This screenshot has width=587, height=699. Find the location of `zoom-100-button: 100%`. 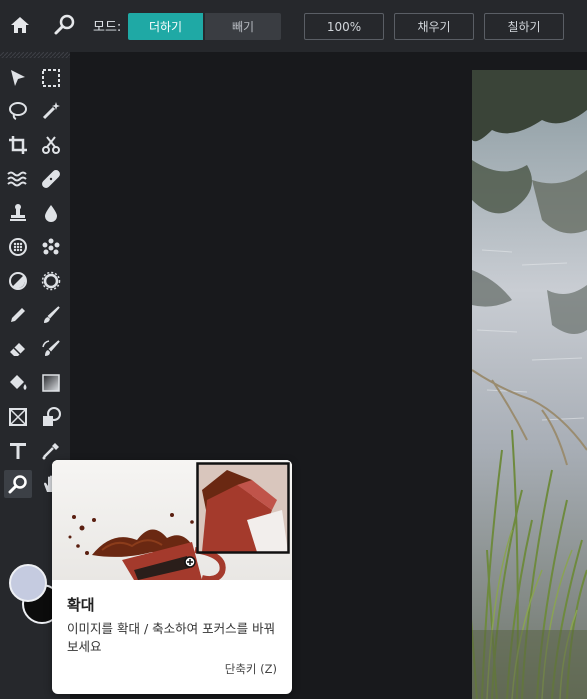

zoom-100-button: 100% is located at coordinates (344, 26).